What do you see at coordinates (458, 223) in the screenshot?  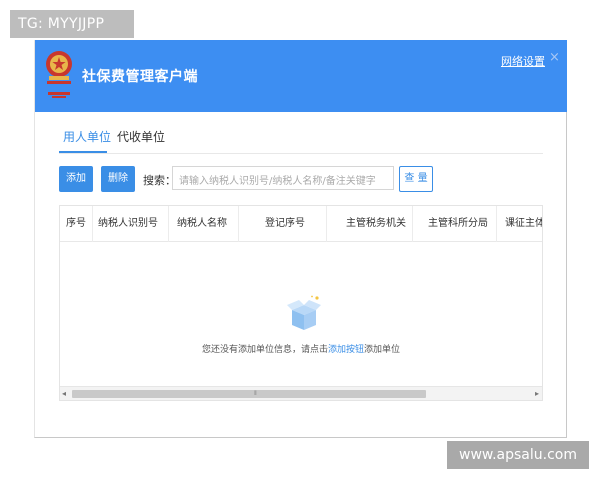 I see `column-header-branch-office: 主管科所分局` at bounding box center [458, 223].